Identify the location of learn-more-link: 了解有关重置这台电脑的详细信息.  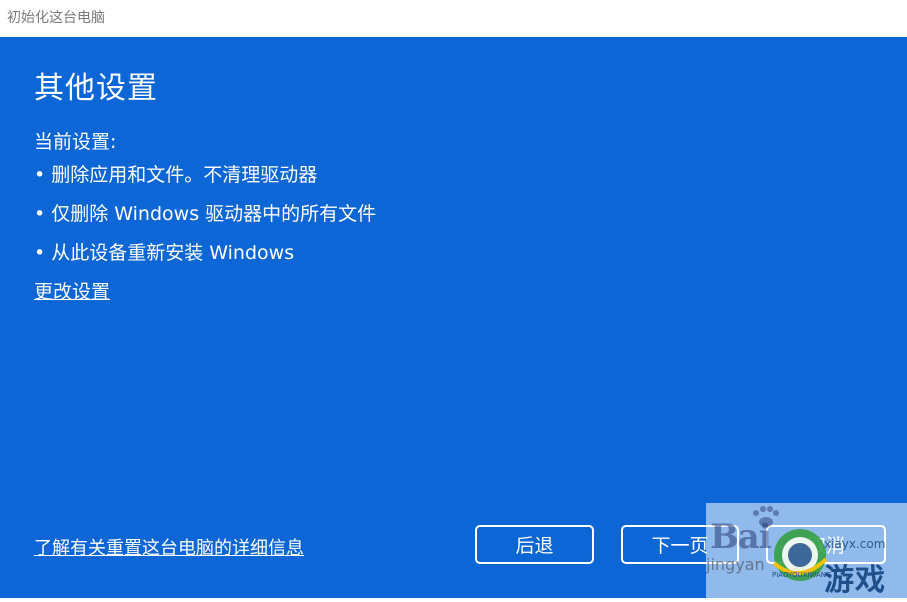
(169, 547).